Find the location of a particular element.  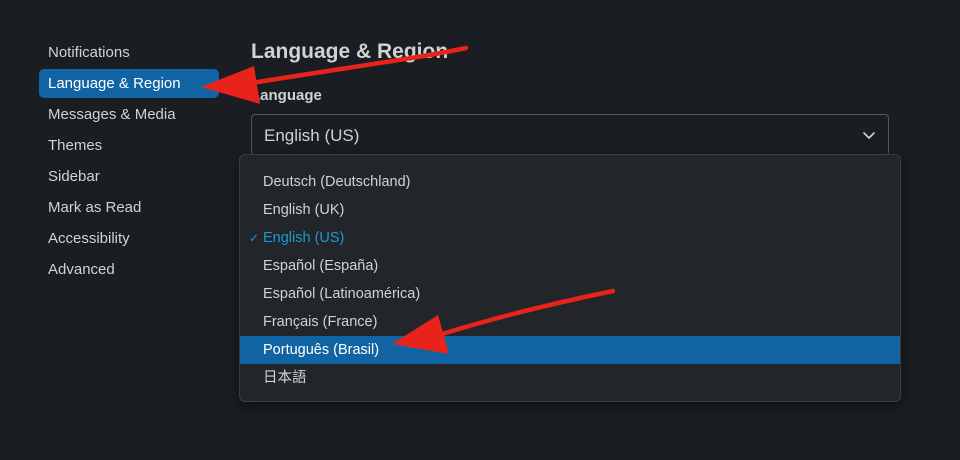

sidebar-item-themes: Themes is located at coordinates (129, 145).